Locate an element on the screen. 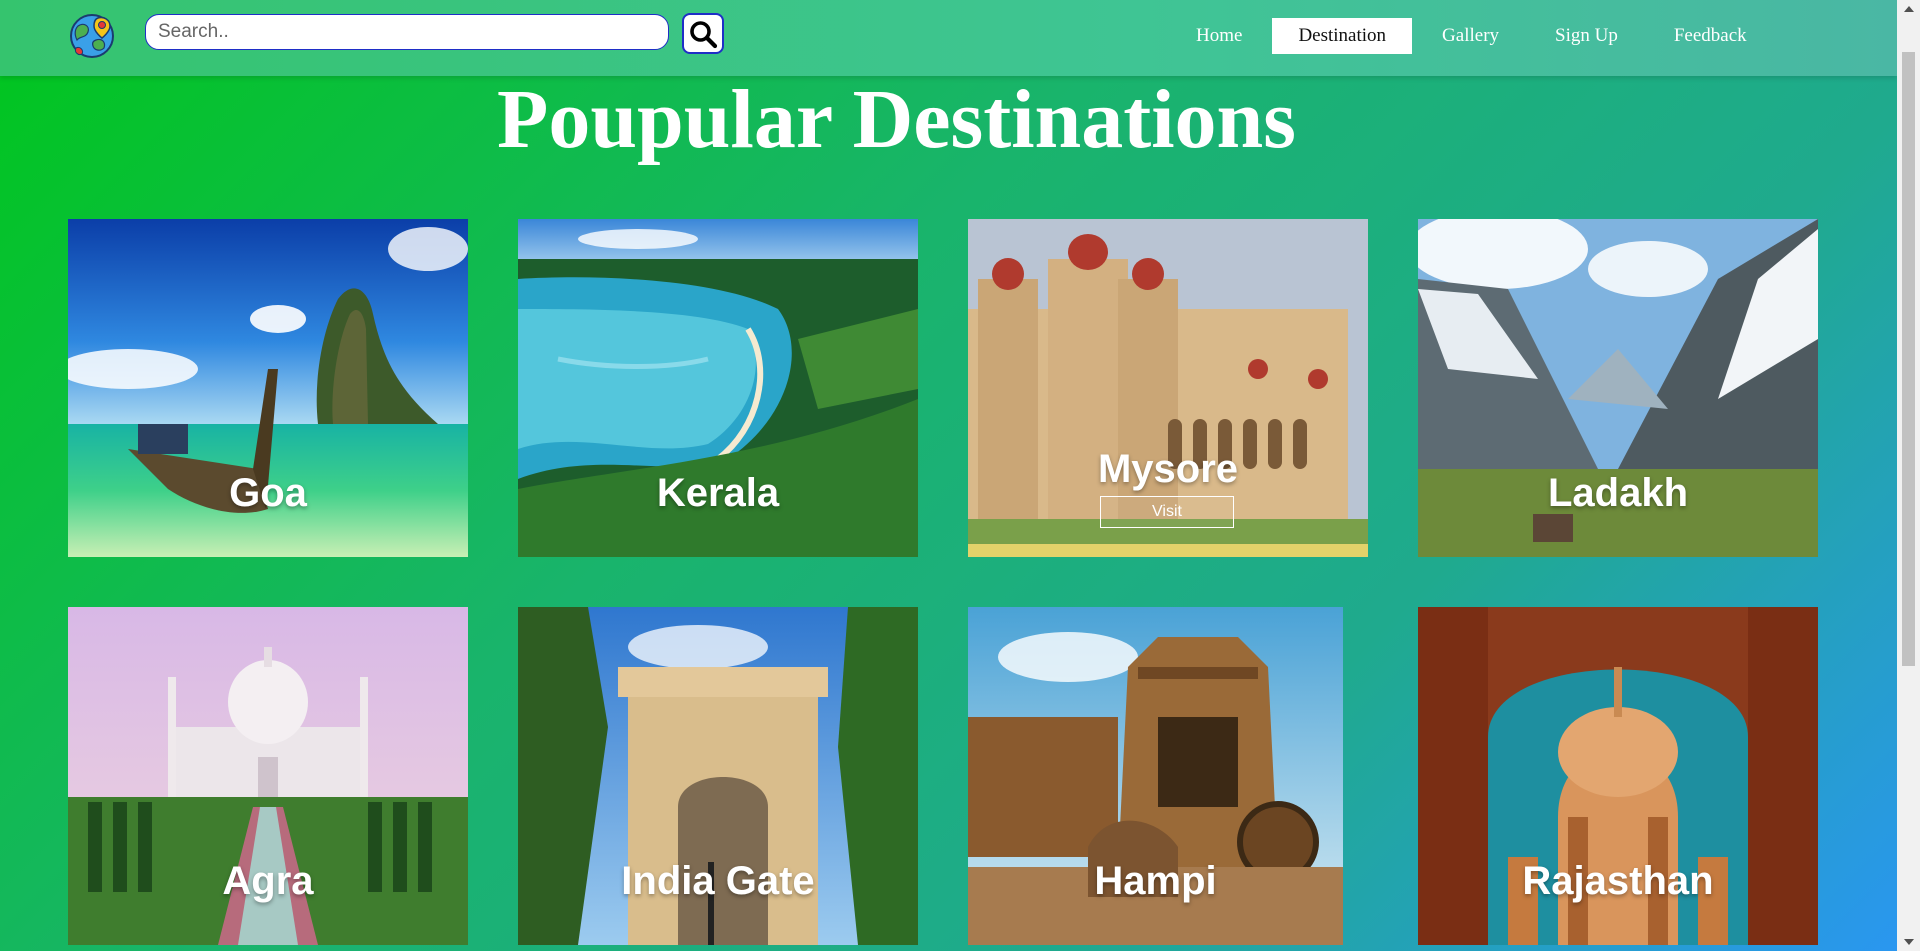 This screenshot has width=1920, height=951. destination-card-rajasthan: Rajasthan is located at coordinates (1618, 776).